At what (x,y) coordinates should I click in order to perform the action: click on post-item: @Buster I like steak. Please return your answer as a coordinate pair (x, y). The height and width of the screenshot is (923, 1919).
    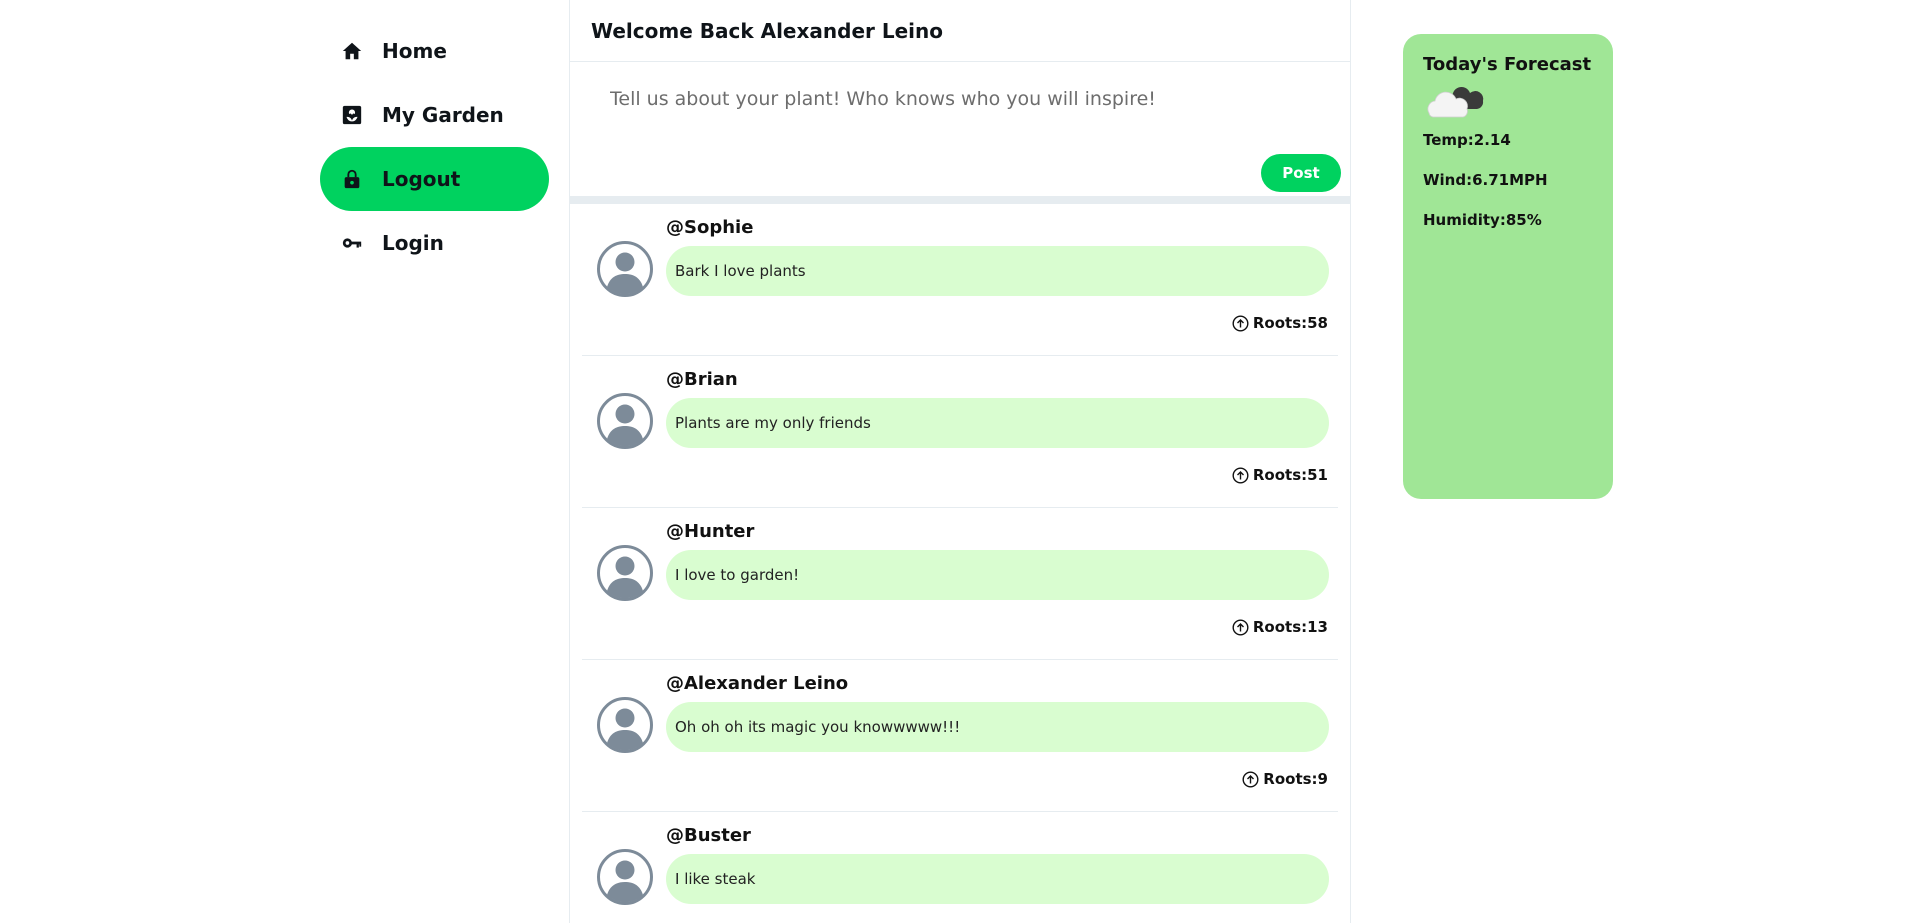
    Looking at the image, I should click on (960, 867).